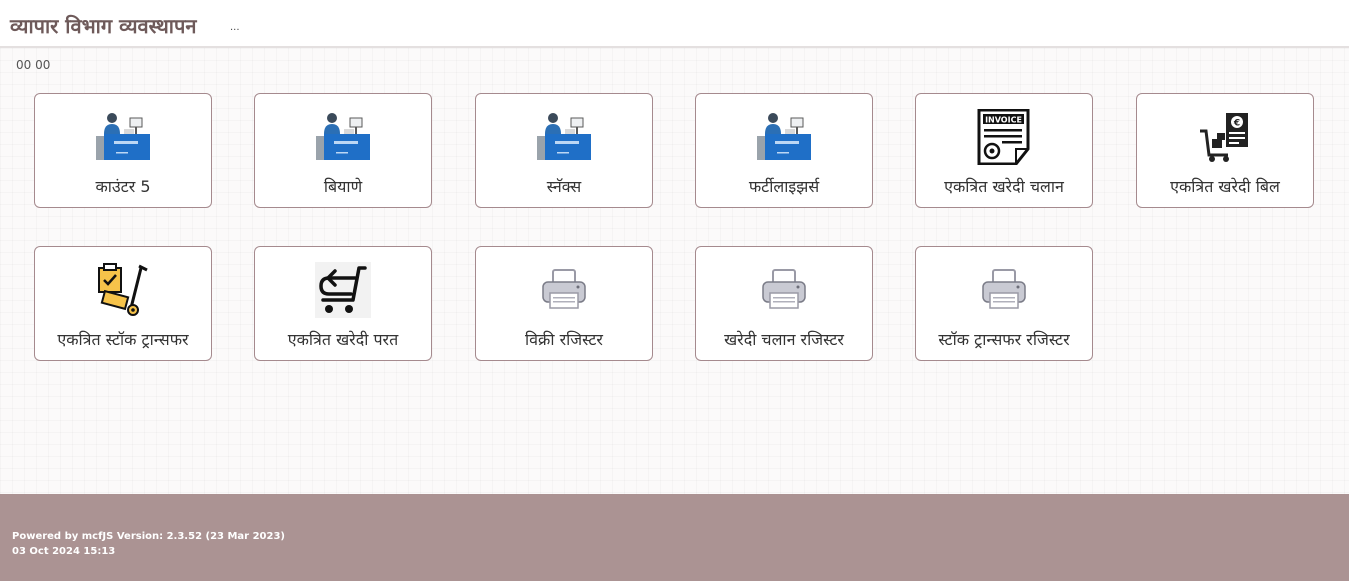 The height and width of the screenshot is (581, 1349). What do you see at coordinates (1004, 186) in the screenshot?
I see `tile-label: एकत्रित खरेदी चलान` at bounding box center [1004, 186].